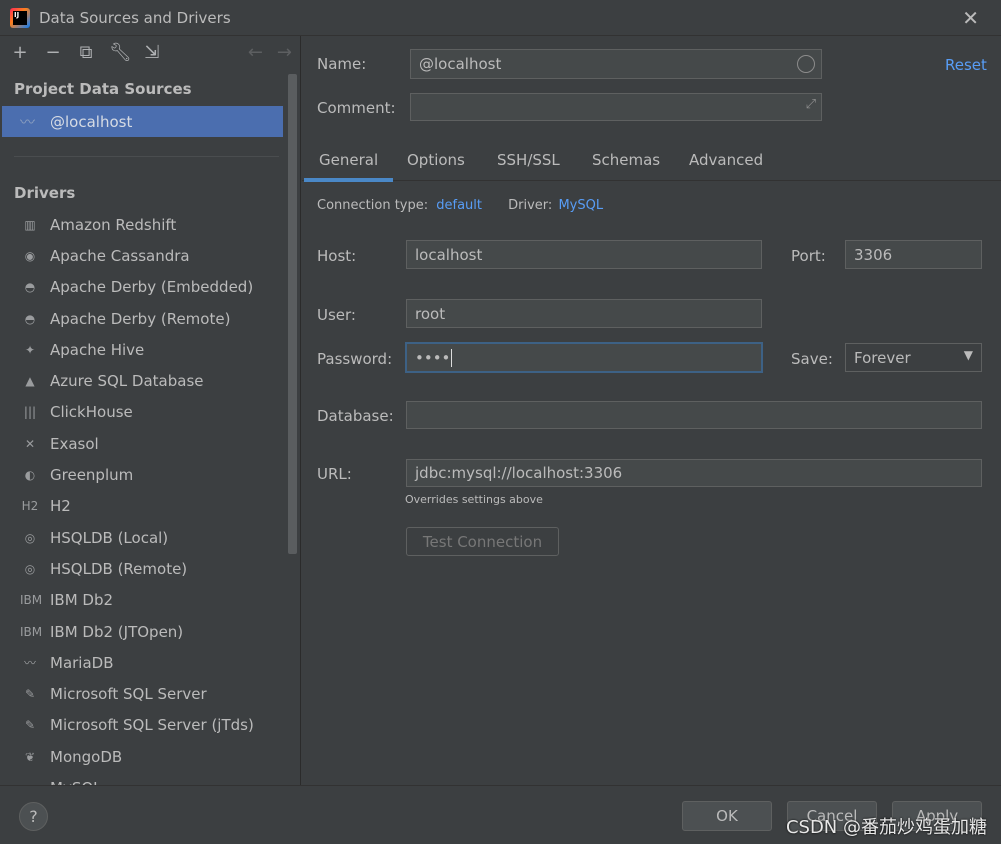 The image size is (1001, 844). I want to click on database-input, so click(694, 415).